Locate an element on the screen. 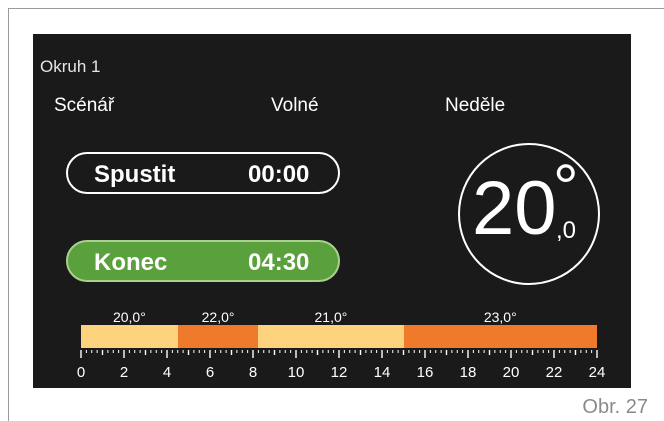 The width and height of the screenshot is (664, 421). hour-label: 4 is located at coordinates (167, 372).